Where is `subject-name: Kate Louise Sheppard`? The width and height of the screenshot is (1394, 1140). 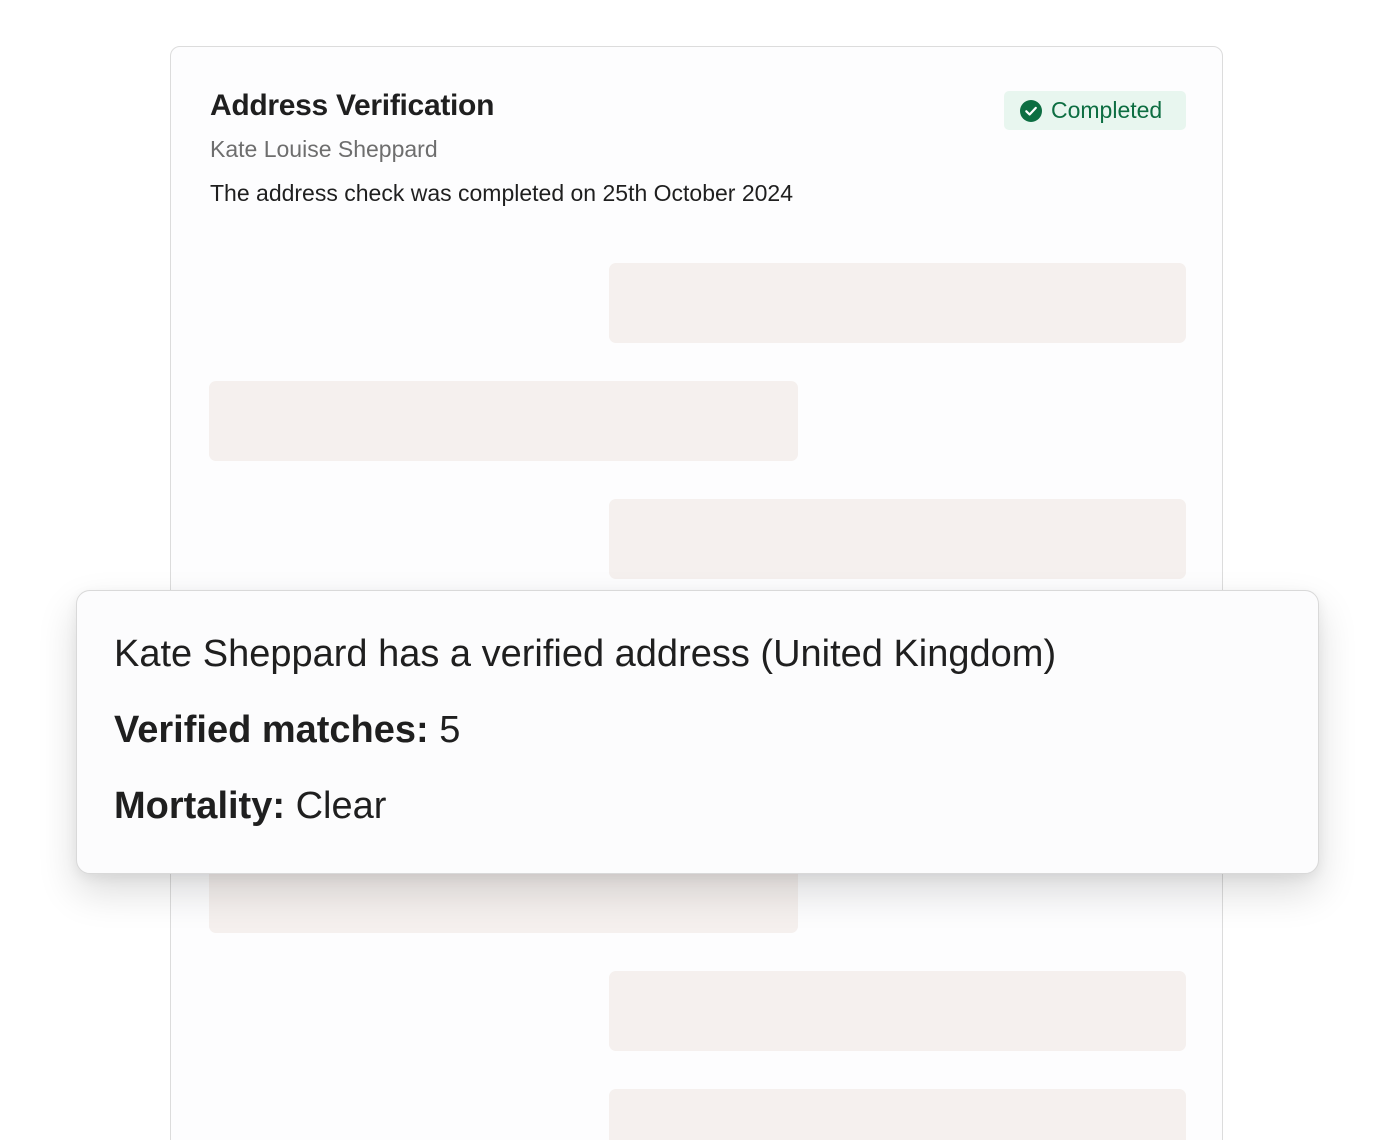
subject-name: Kate Louise Sheppard is located at coordinates (324, 149).